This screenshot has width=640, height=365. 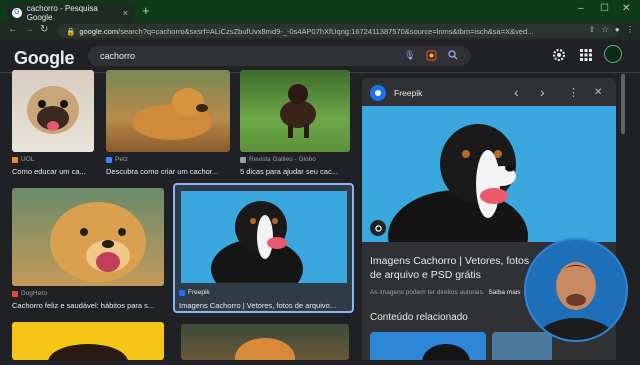 I want to click on maximize-button: ☐, so click(x=604, y=8).